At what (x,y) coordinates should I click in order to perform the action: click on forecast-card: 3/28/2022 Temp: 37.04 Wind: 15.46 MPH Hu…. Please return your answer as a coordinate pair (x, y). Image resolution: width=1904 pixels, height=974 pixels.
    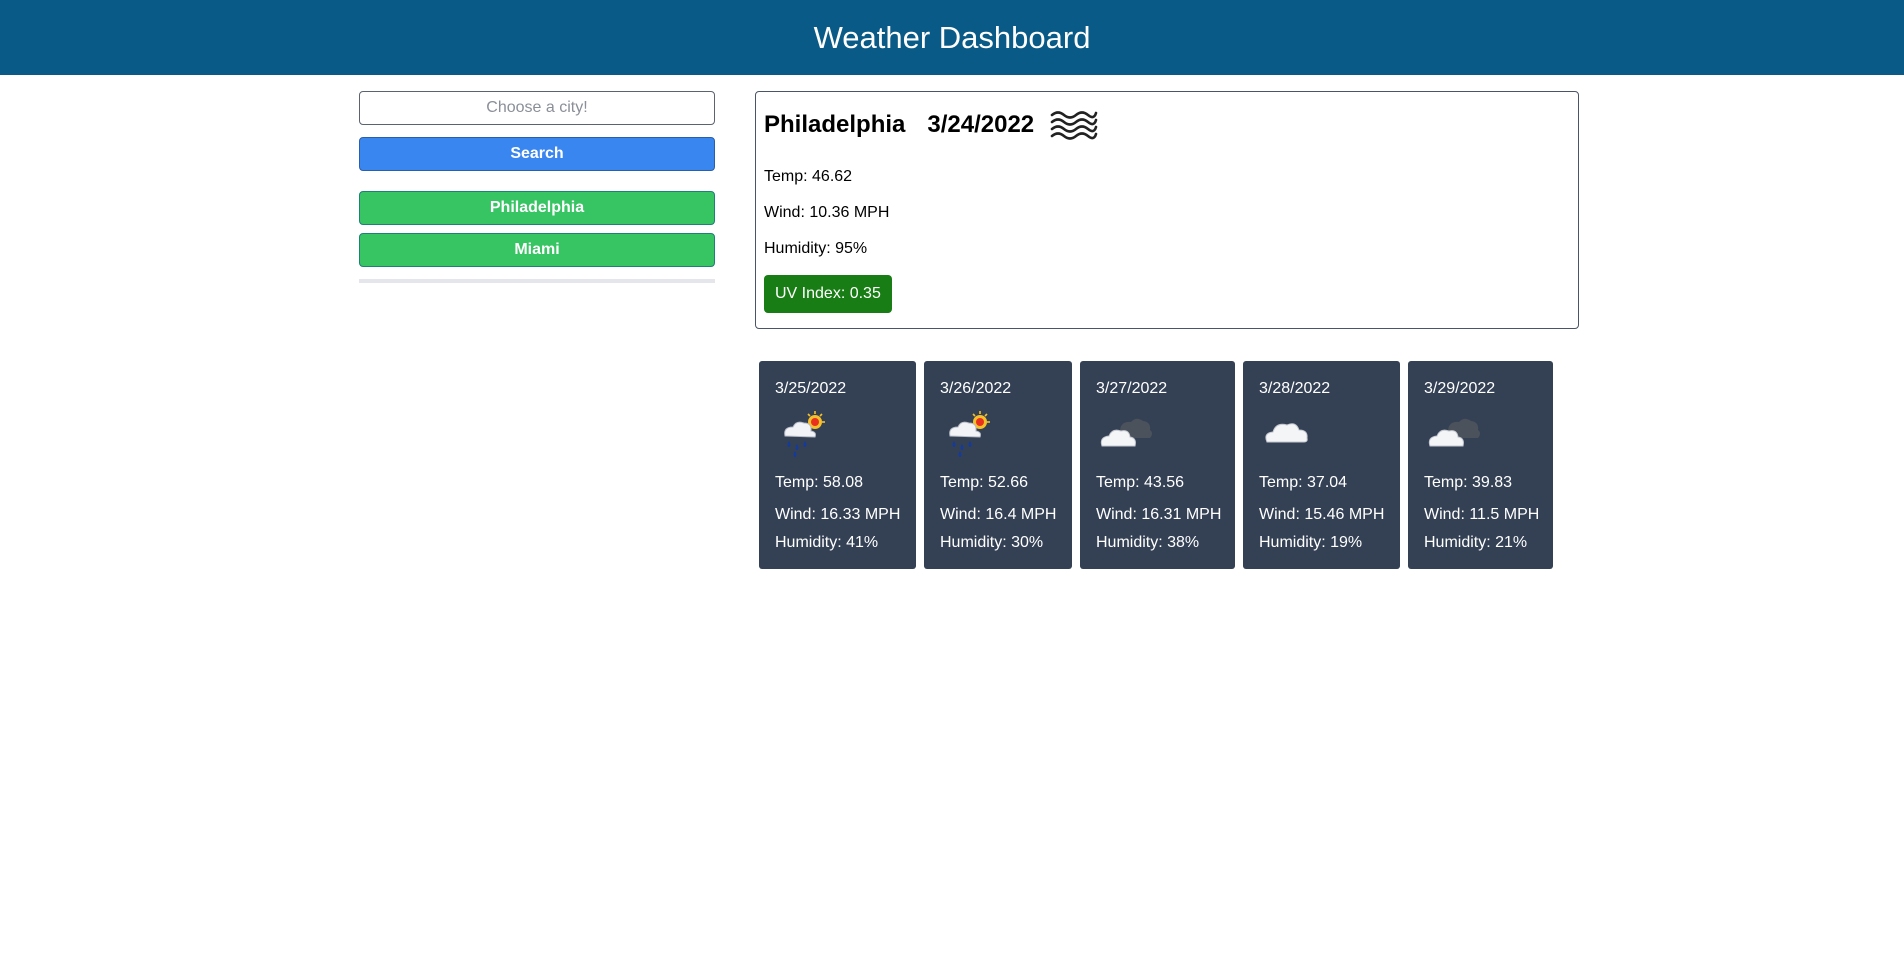
    Looking at the image, I should click on (1321, 465).